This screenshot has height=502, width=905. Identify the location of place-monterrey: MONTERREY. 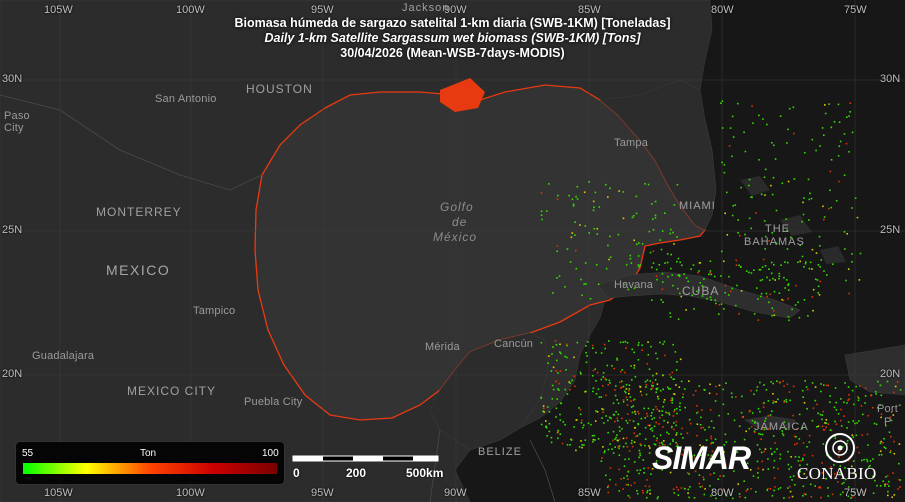
(139, 212).